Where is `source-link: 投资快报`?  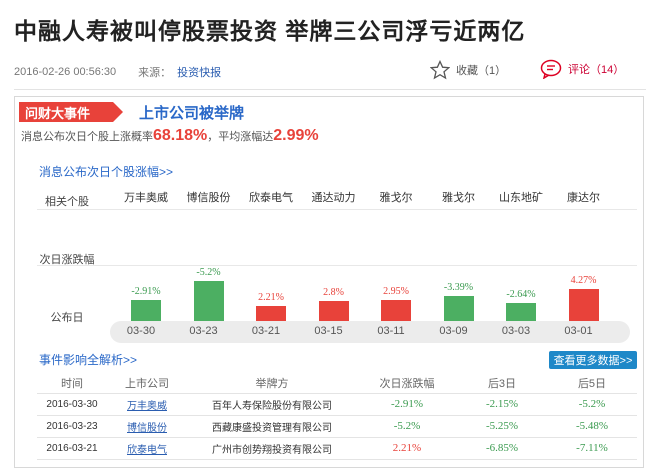
source-link: 投资快报 is located at coordinates (199, 72).